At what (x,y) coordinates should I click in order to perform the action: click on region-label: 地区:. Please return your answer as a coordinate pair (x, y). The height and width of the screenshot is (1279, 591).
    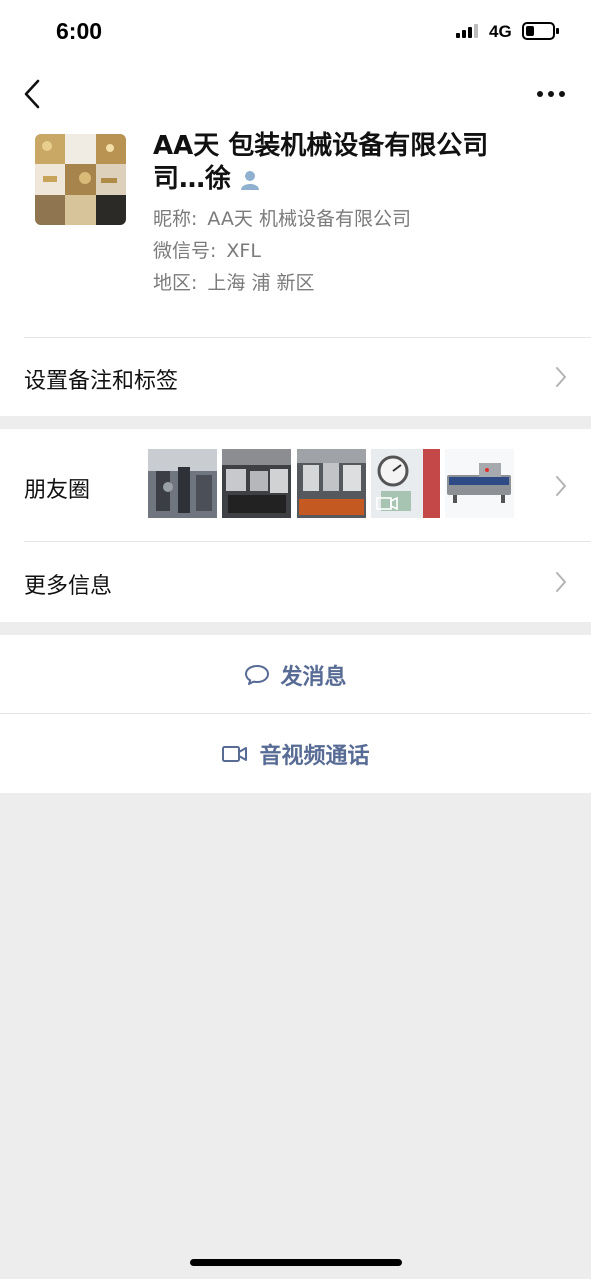
    Looking at the image, I should click on (175, 283).